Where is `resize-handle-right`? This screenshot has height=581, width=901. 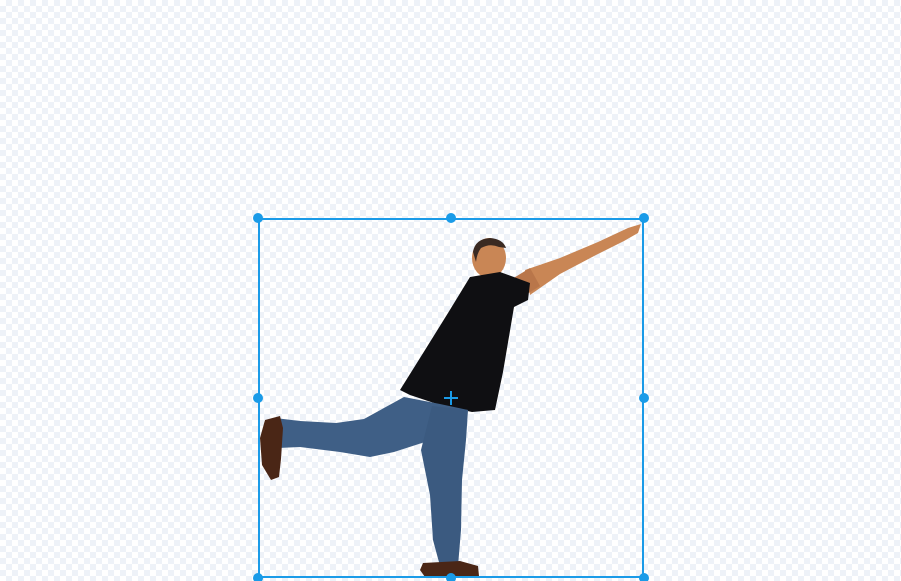
resize-handle-right is located at coordinates (644, 398).